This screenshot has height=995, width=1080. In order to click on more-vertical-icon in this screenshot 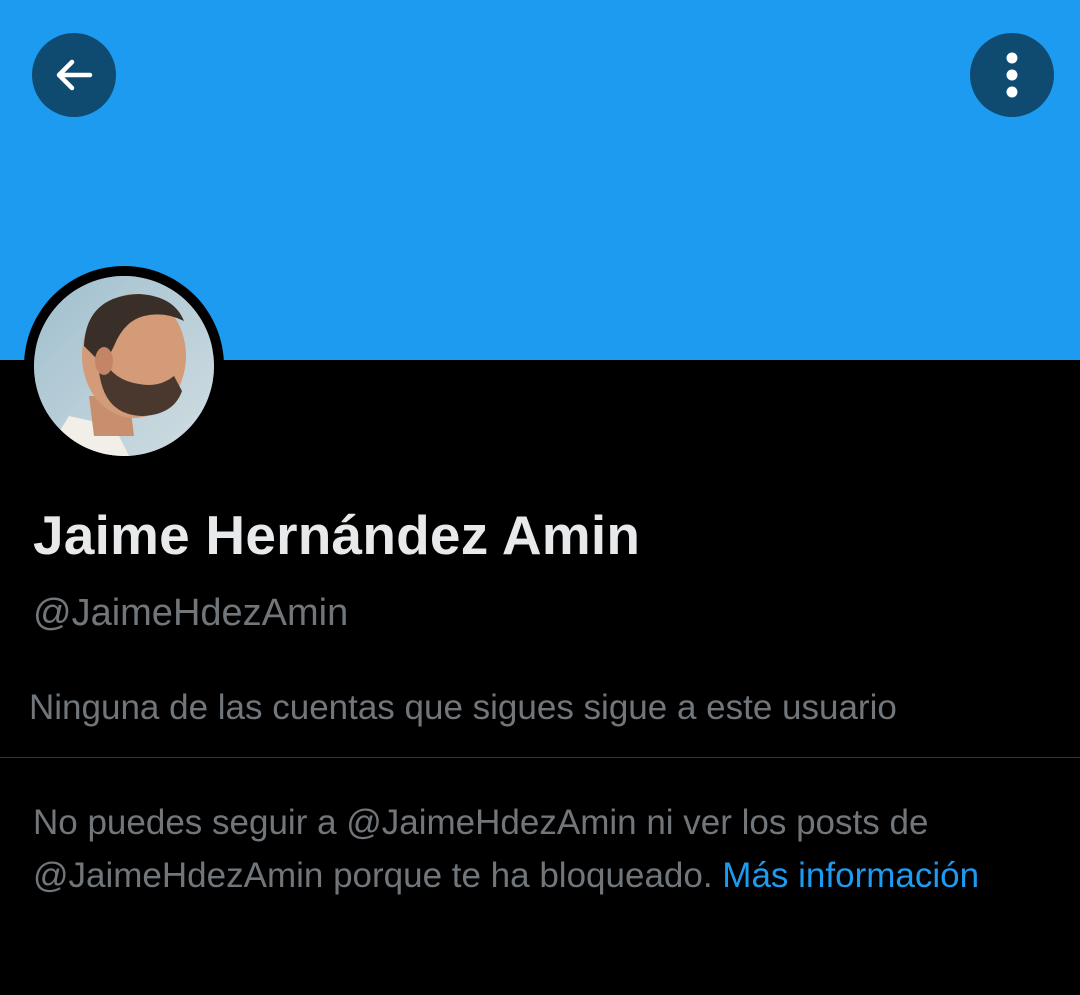, I will do `click(1012, 75)`.